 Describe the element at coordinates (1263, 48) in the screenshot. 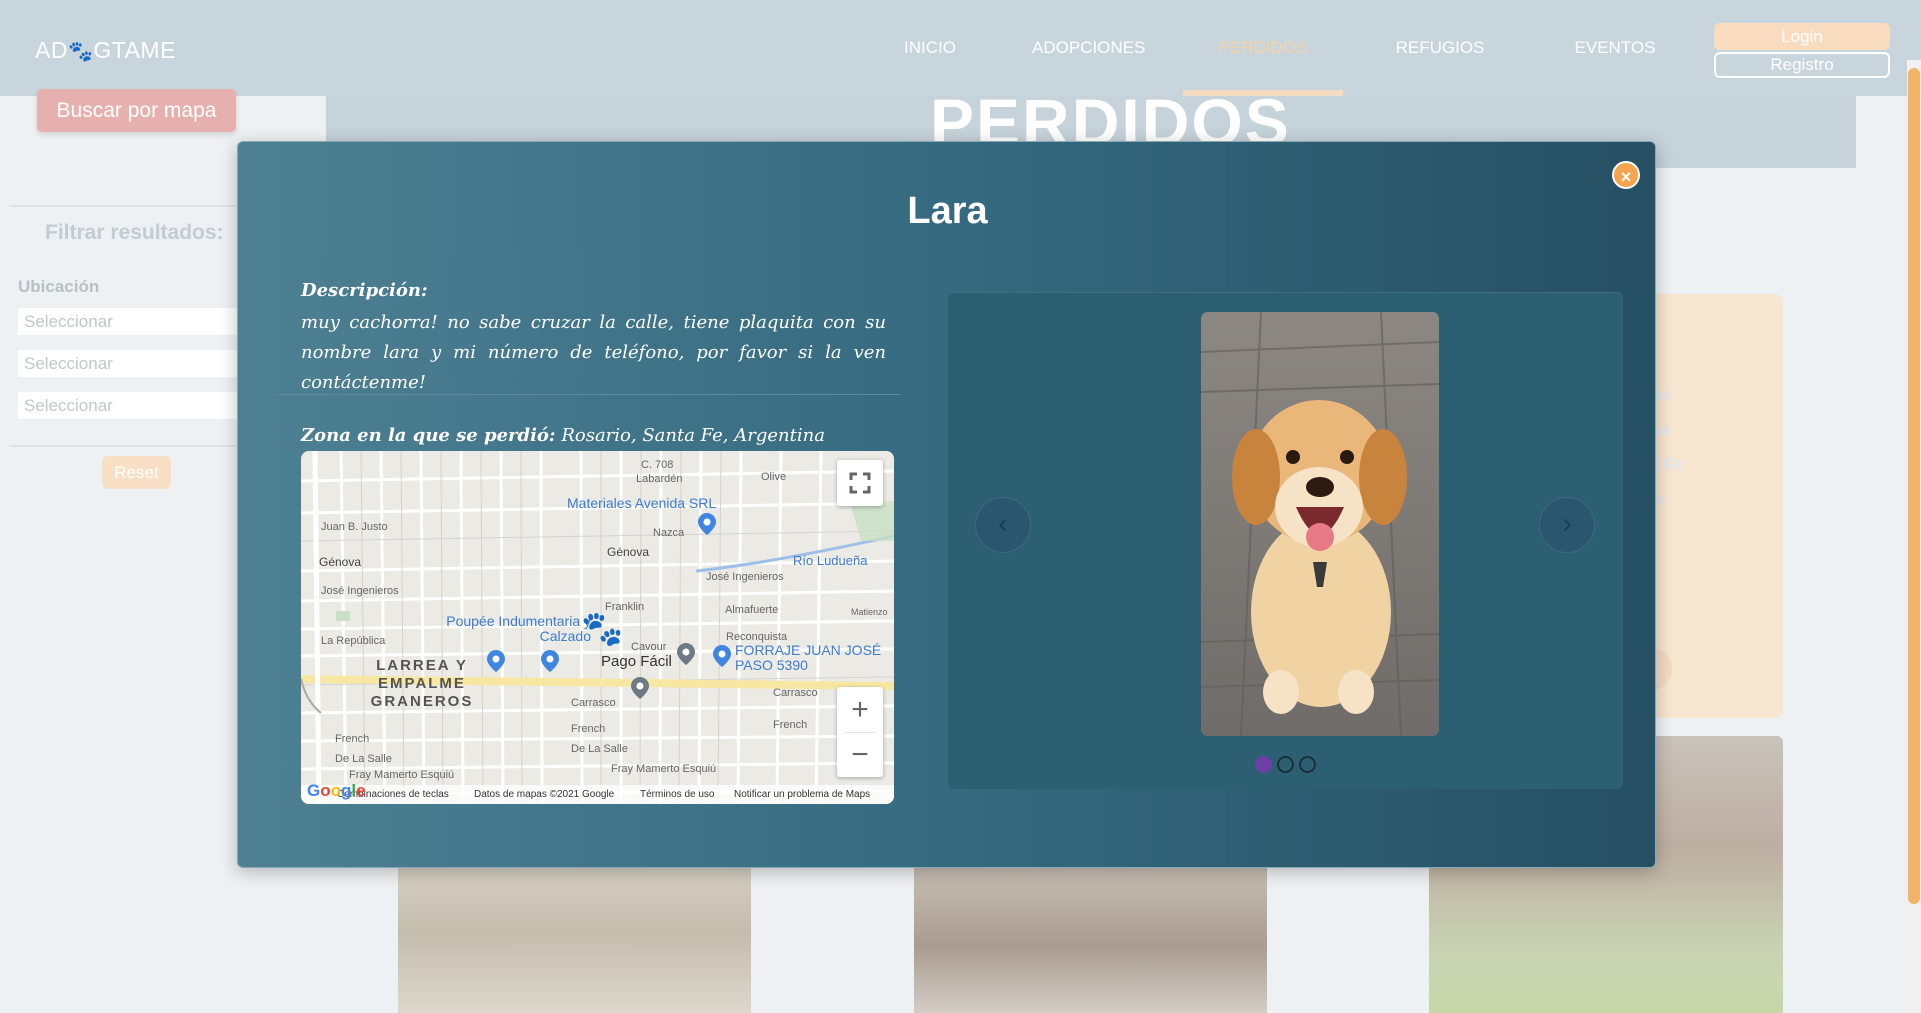

I see `nav-perdidos: PERDIDOS` at that location.